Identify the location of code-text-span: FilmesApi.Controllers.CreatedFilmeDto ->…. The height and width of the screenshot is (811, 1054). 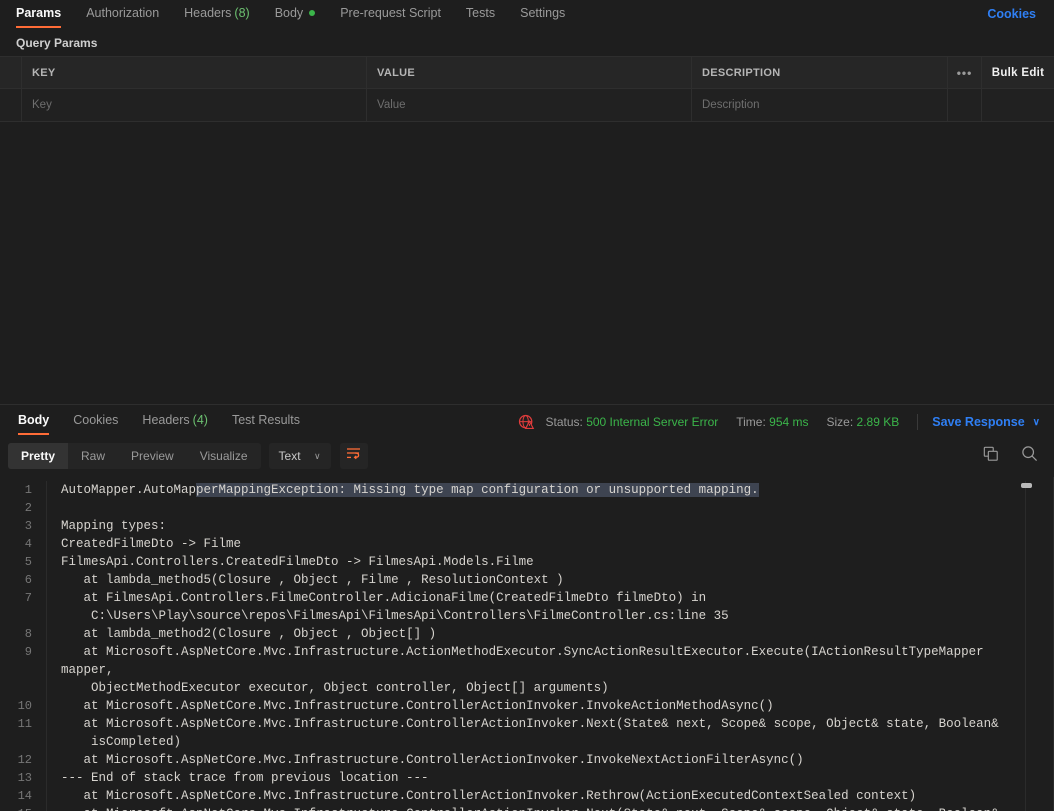
(297, 562).